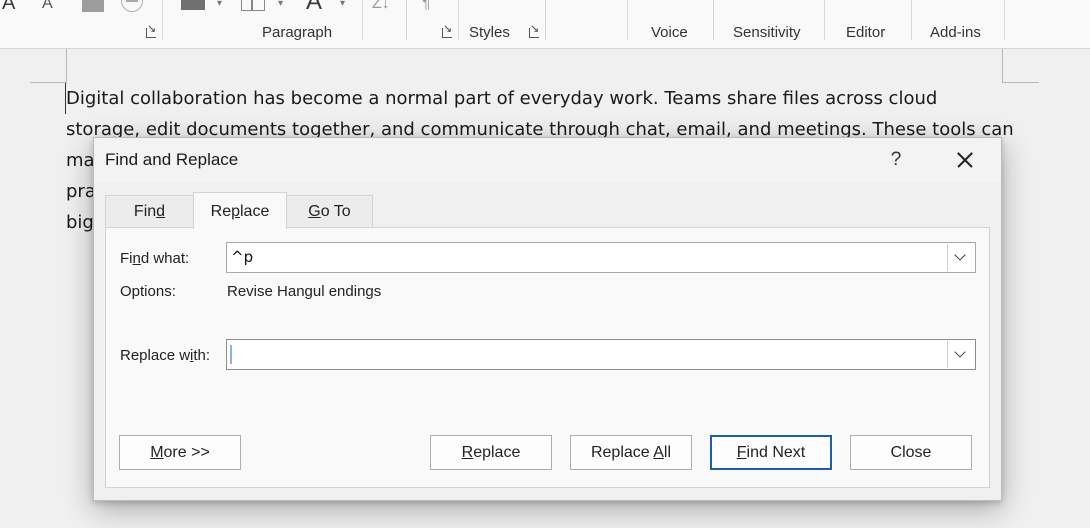 The width and height of the screenshot is (1090, 528). I want to click on button-label: ind Next, so click(776, 452).